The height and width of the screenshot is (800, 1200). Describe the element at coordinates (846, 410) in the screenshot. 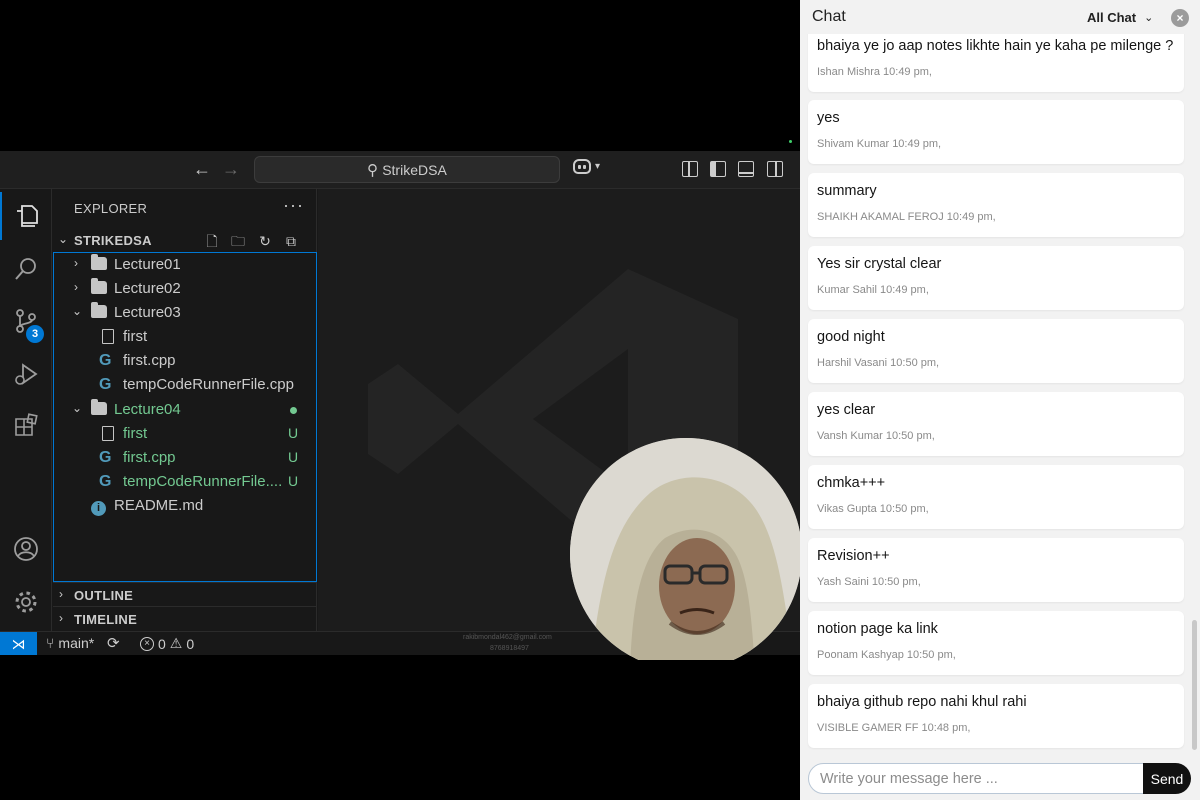

I see `message-text: yes clear` at that location.